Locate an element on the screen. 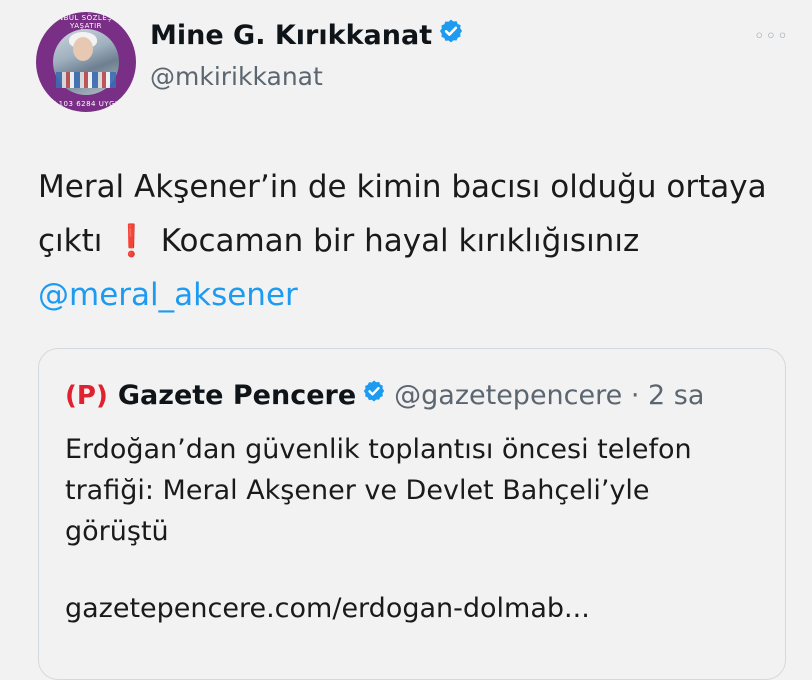 This screenshot has width=812, height=680. tweet-line-2: çıktı ❗ Kocaman bir hayal kırıklığısınız is located at coordinates (408, 241).